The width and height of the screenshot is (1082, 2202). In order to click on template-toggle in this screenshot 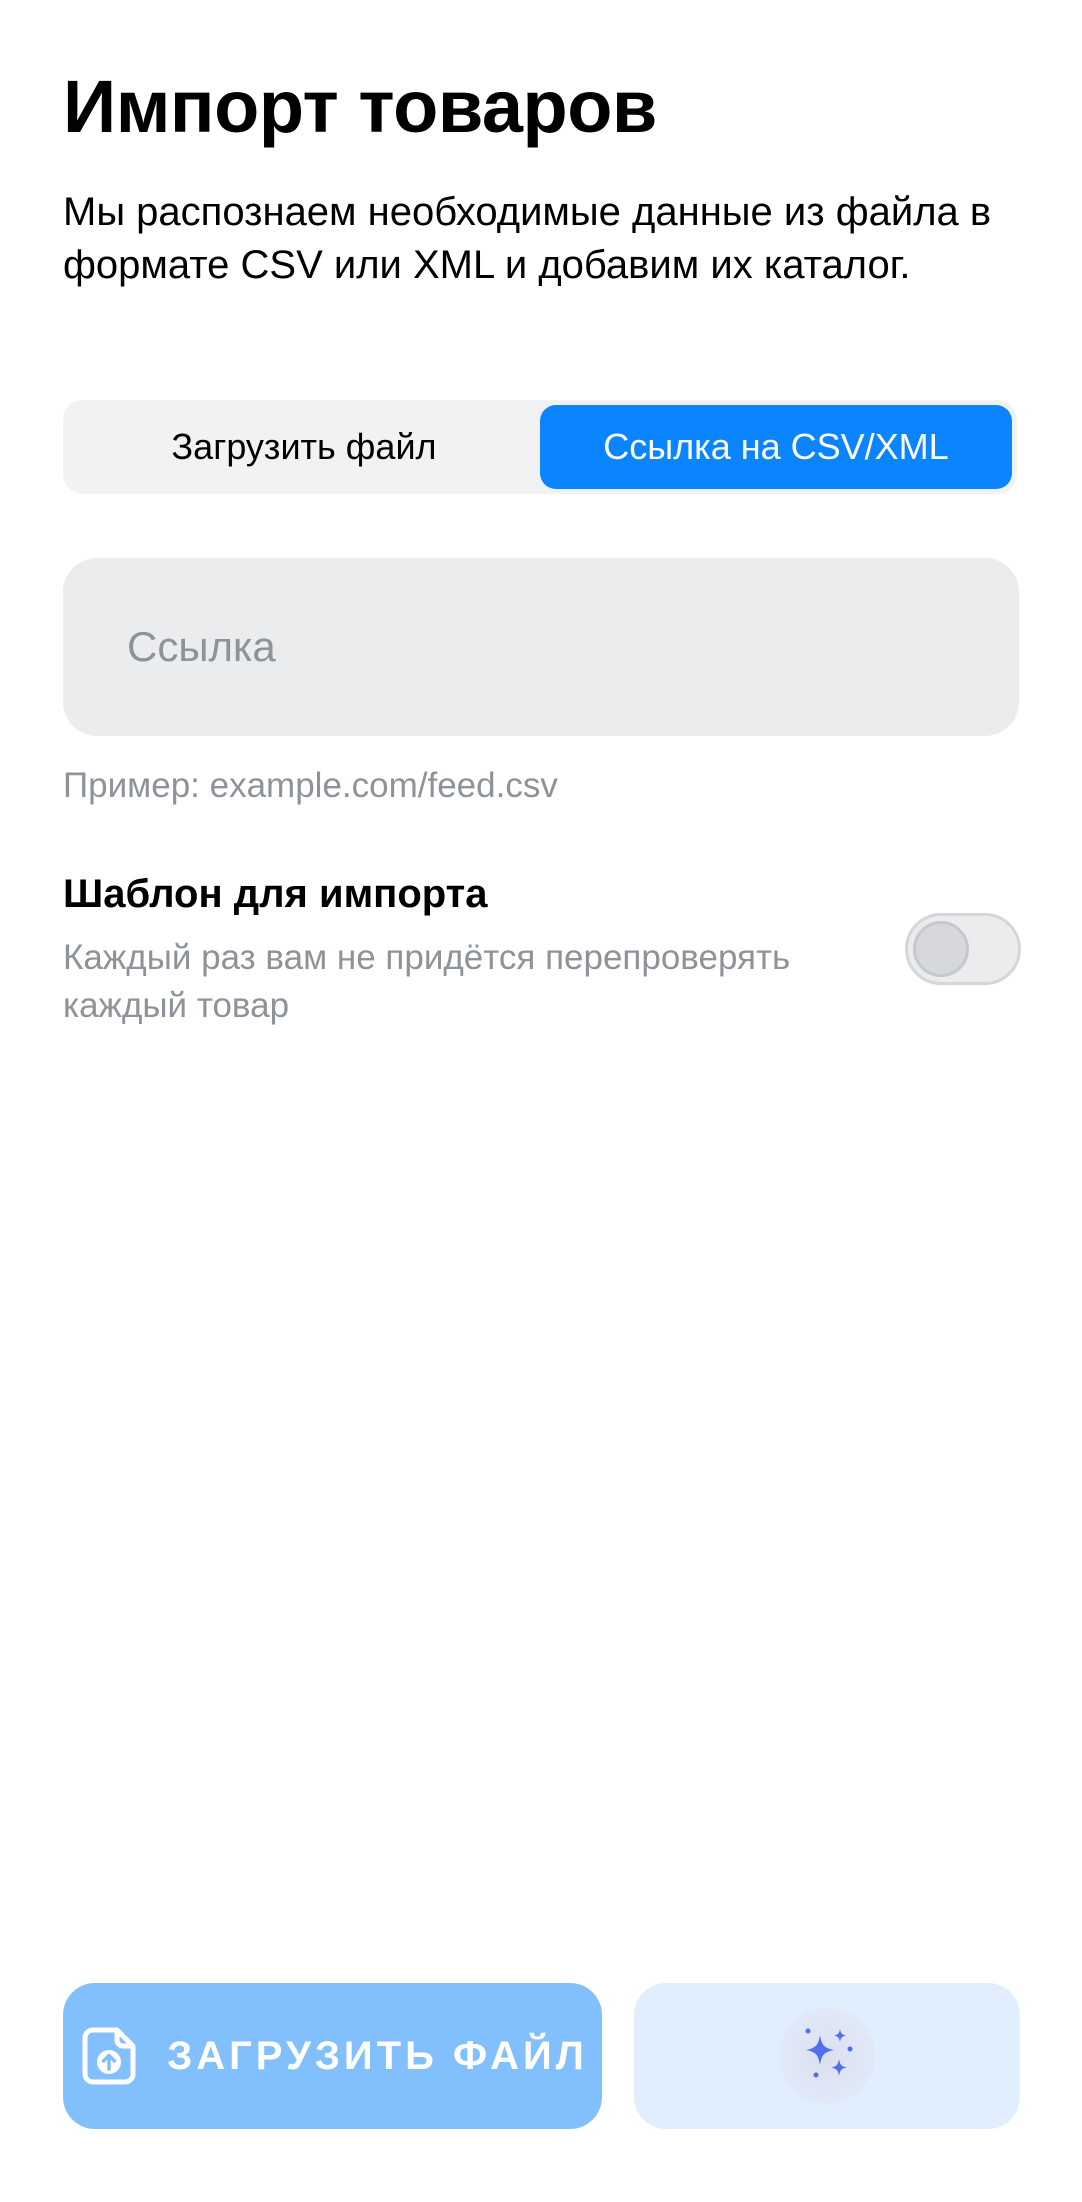, I will do `click(963, 949)`.